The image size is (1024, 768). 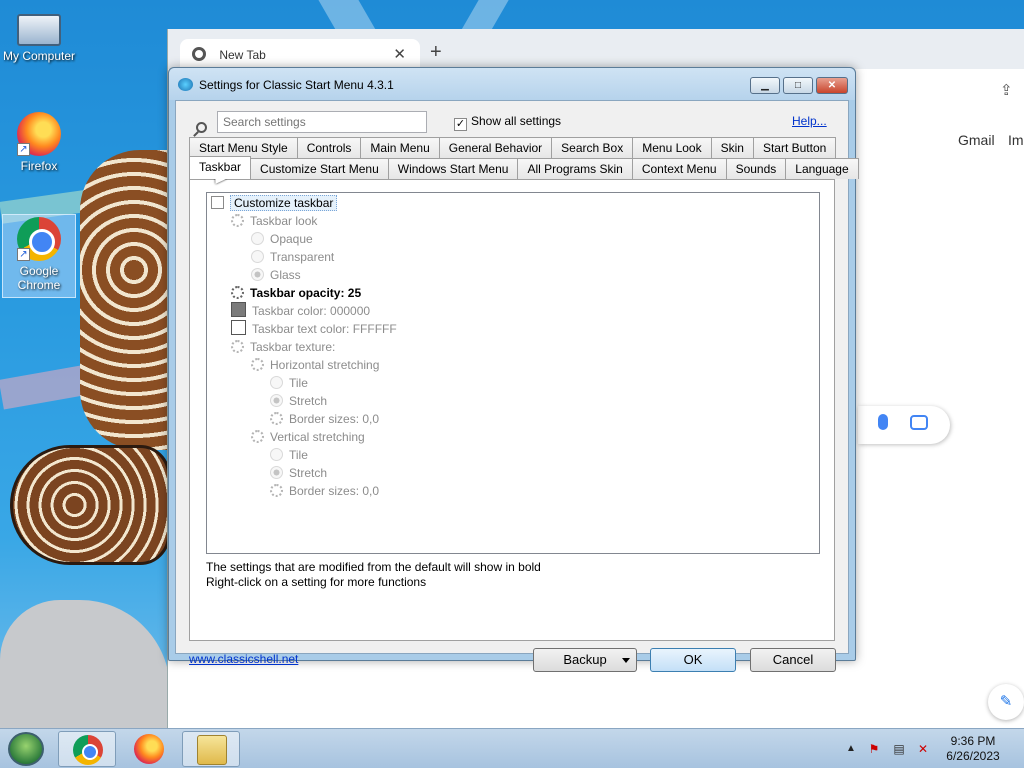 I want to click on tab-taskbar: Taskbar, so click(x=220, y=167).